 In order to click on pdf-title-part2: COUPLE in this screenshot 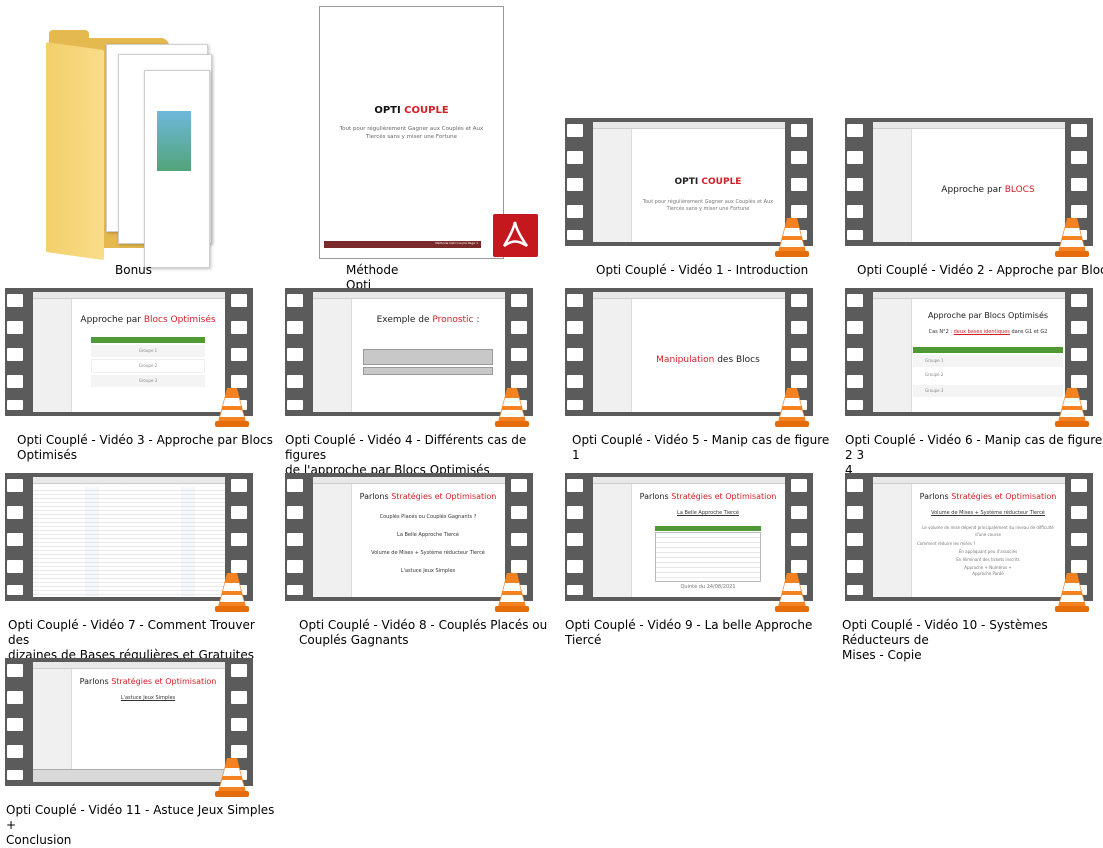, I will do `click(426, 110)`.